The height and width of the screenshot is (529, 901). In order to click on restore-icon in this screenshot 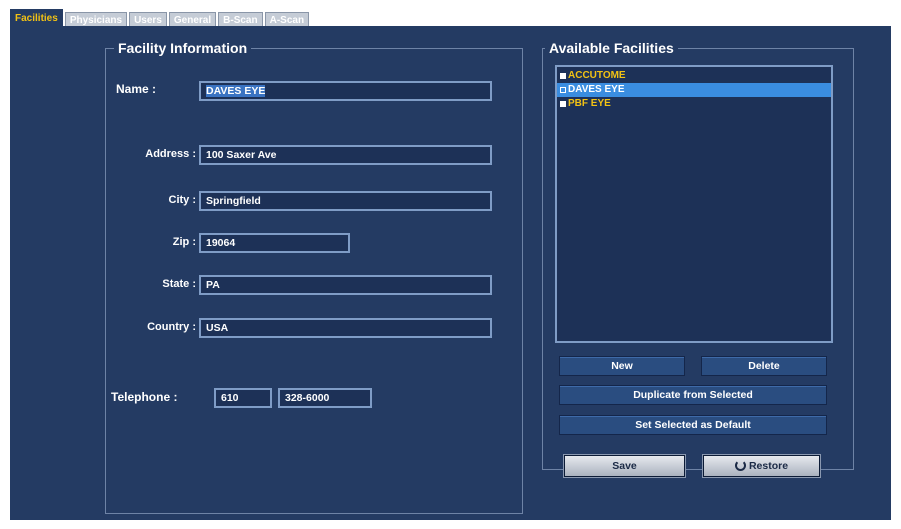, I will do `click(740, 465)`.